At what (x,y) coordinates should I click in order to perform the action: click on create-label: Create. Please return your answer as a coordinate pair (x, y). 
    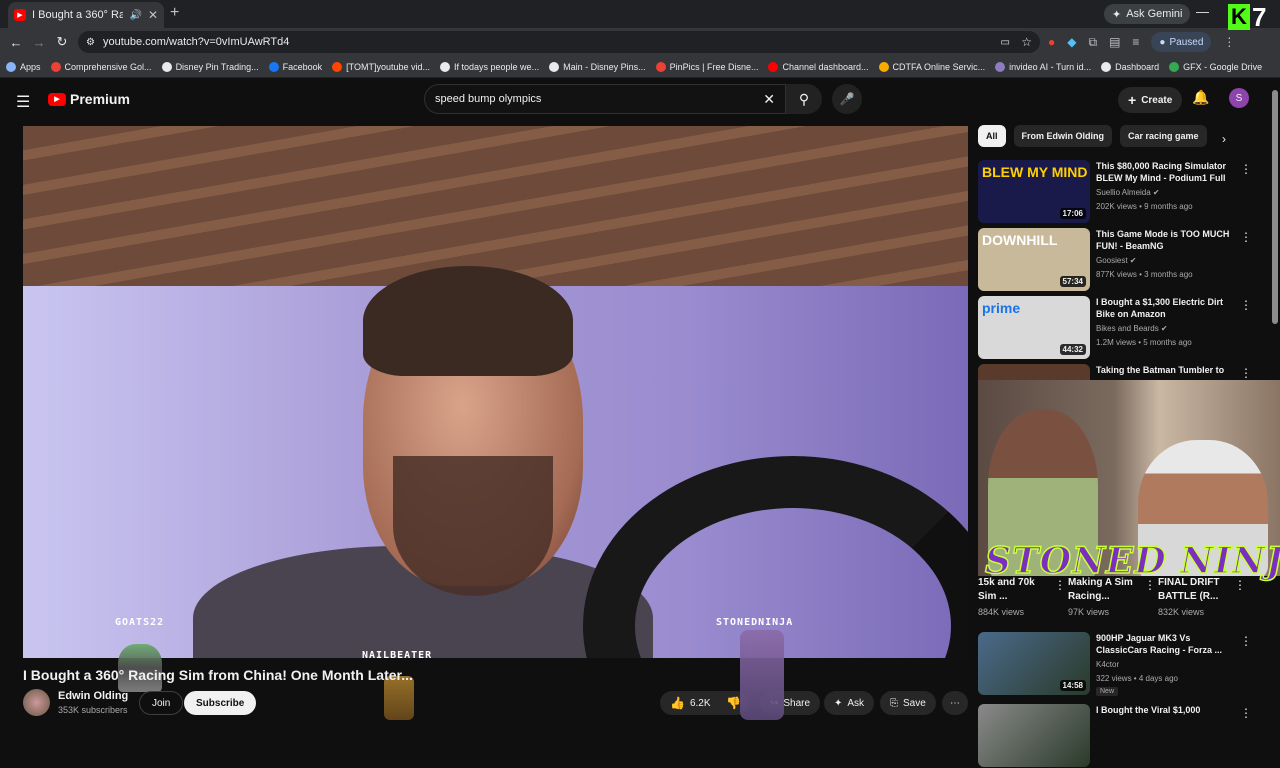
    Looking at the image, I should click on (1157, 100).